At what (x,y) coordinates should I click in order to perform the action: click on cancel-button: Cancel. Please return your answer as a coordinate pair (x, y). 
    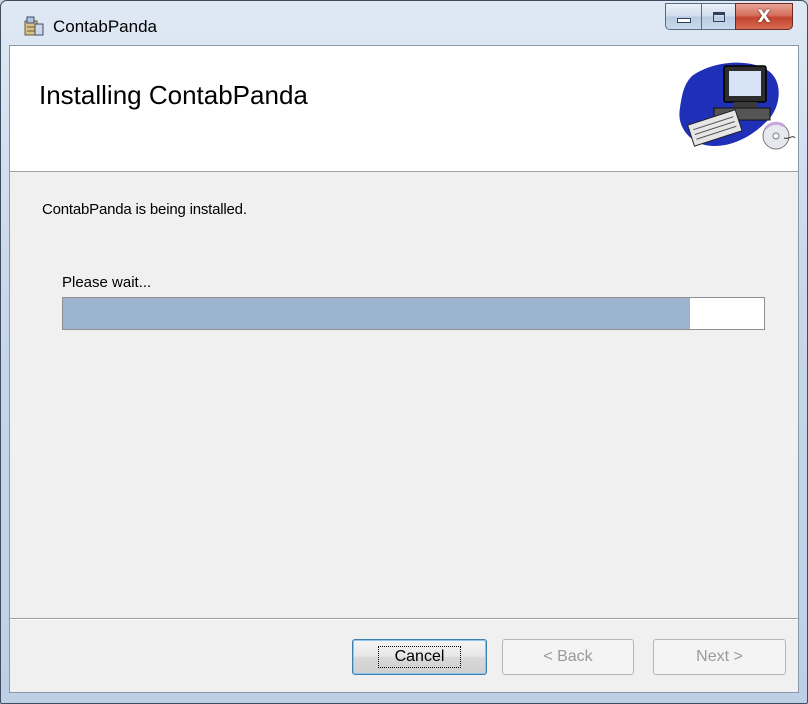
    Looking at the image, I should click on (419, 657).